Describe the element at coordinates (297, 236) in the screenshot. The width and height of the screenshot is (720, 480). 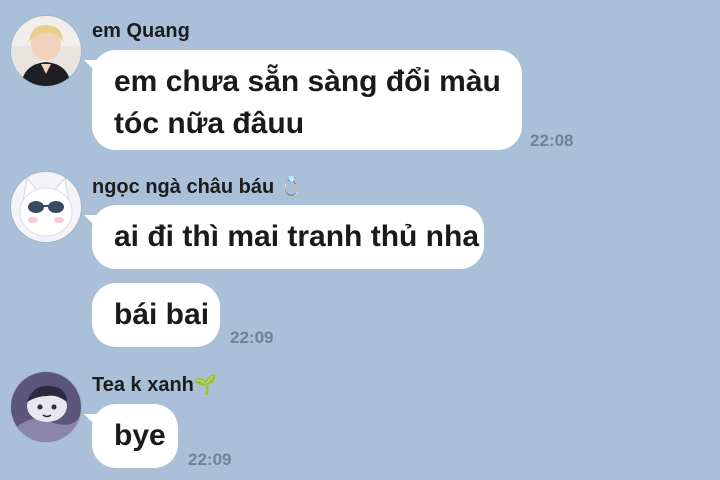
I see `message-text-line: ai đi thì mai tranh thủ nha` at that location.